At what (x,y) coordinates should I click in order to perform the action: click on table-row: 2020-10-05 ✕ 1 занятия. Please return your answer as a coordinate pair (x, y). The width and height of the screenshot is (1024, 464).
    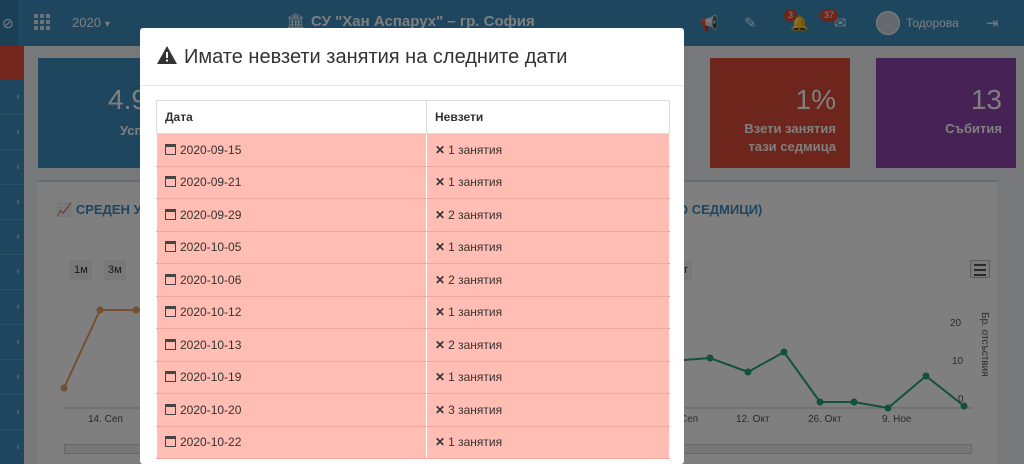
    Looking at the image, I should click on (413, 247).